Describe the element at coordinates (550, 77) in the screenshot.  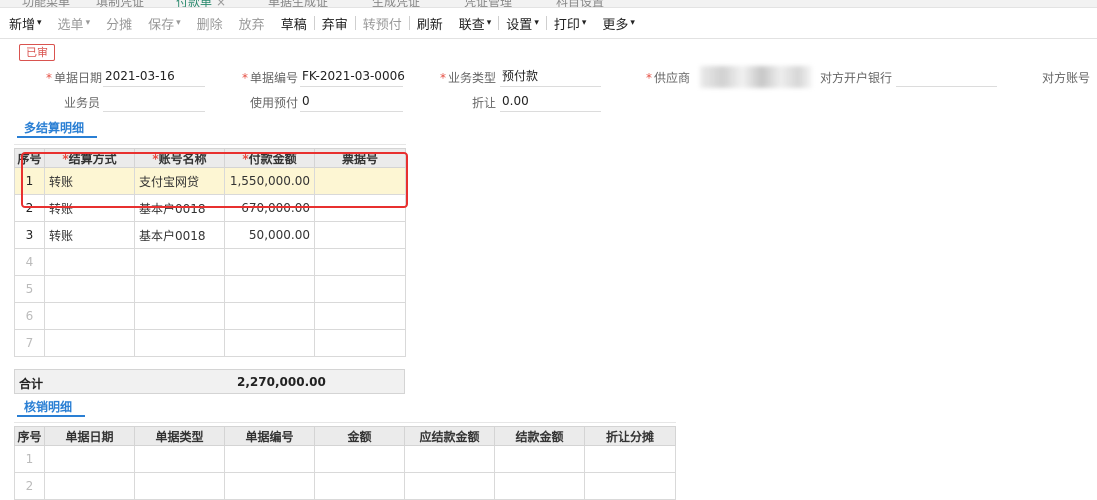
I see `biztype-field: 预付款` at that location.